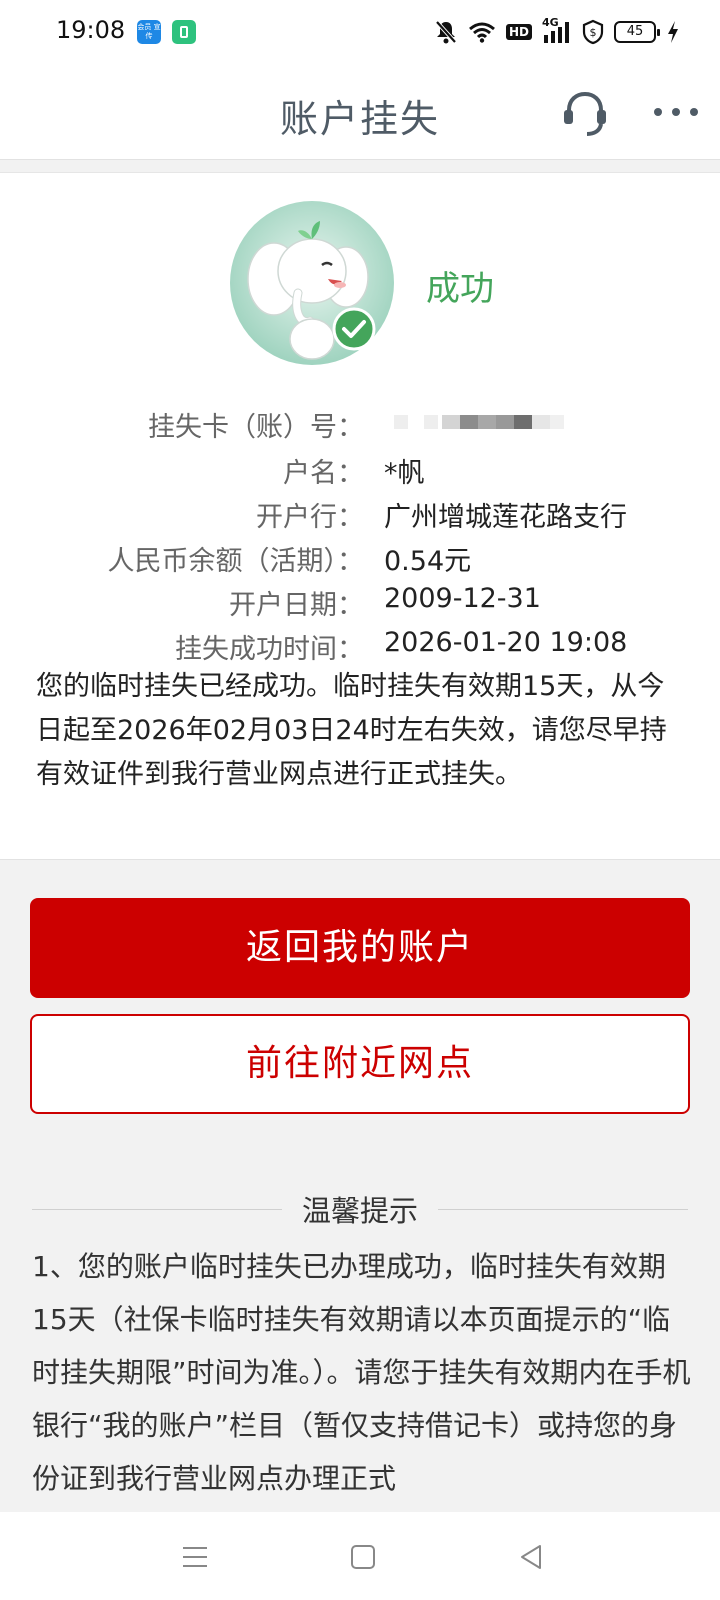 This screenshot has height=1600, width=720. I want to click on more-dots-icon, so click(676, 112).